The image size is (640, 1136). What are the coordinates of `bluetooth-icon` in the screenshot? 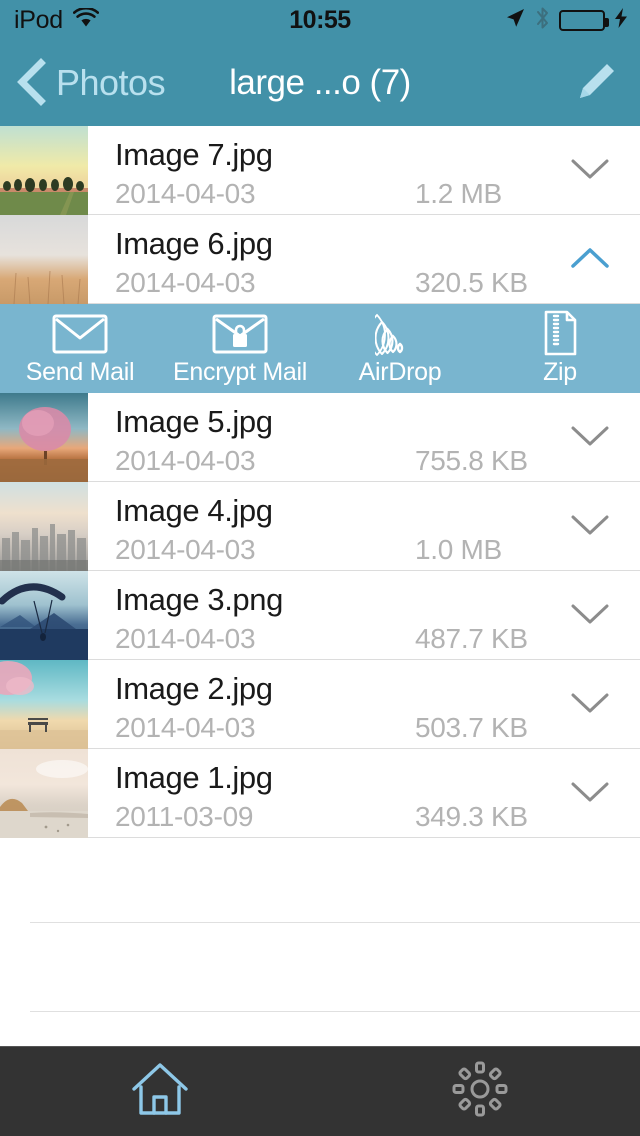 It's located at (542, 20).